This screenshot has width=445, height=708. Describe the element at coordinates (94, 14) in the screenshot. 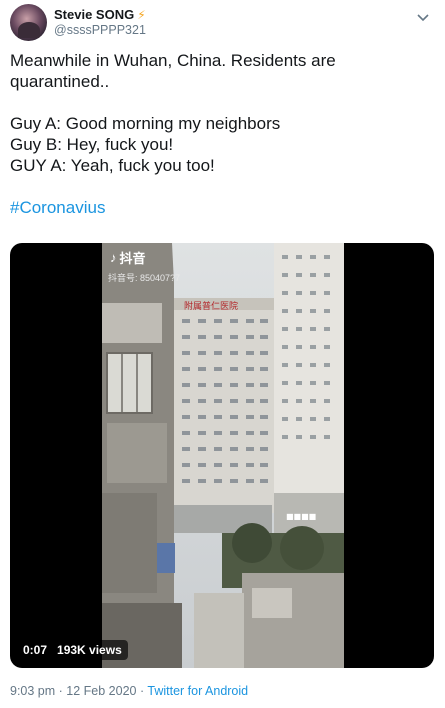

I see `display-name: Stevie SONG` at that location.